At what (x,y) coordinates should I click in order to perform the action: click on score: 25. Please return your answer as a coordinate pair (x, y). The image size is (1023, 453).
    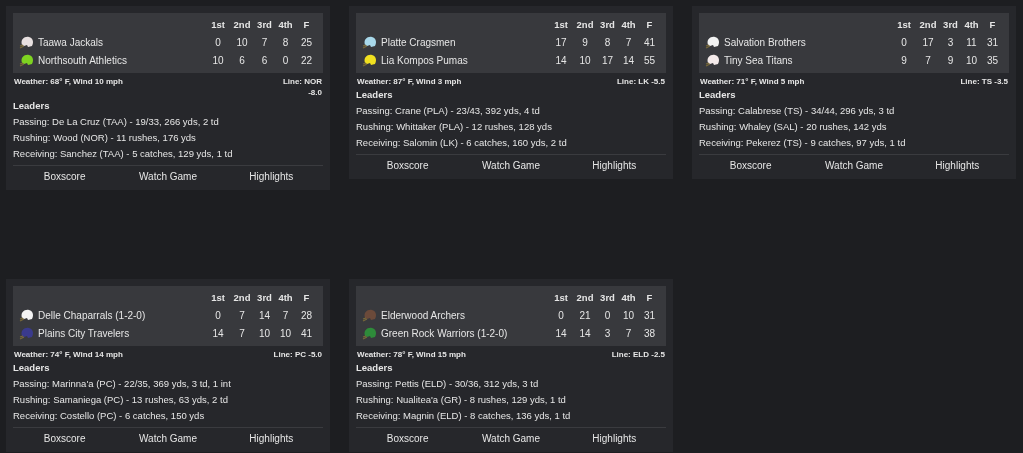
    Looking at the image, I should click on (306, 43).